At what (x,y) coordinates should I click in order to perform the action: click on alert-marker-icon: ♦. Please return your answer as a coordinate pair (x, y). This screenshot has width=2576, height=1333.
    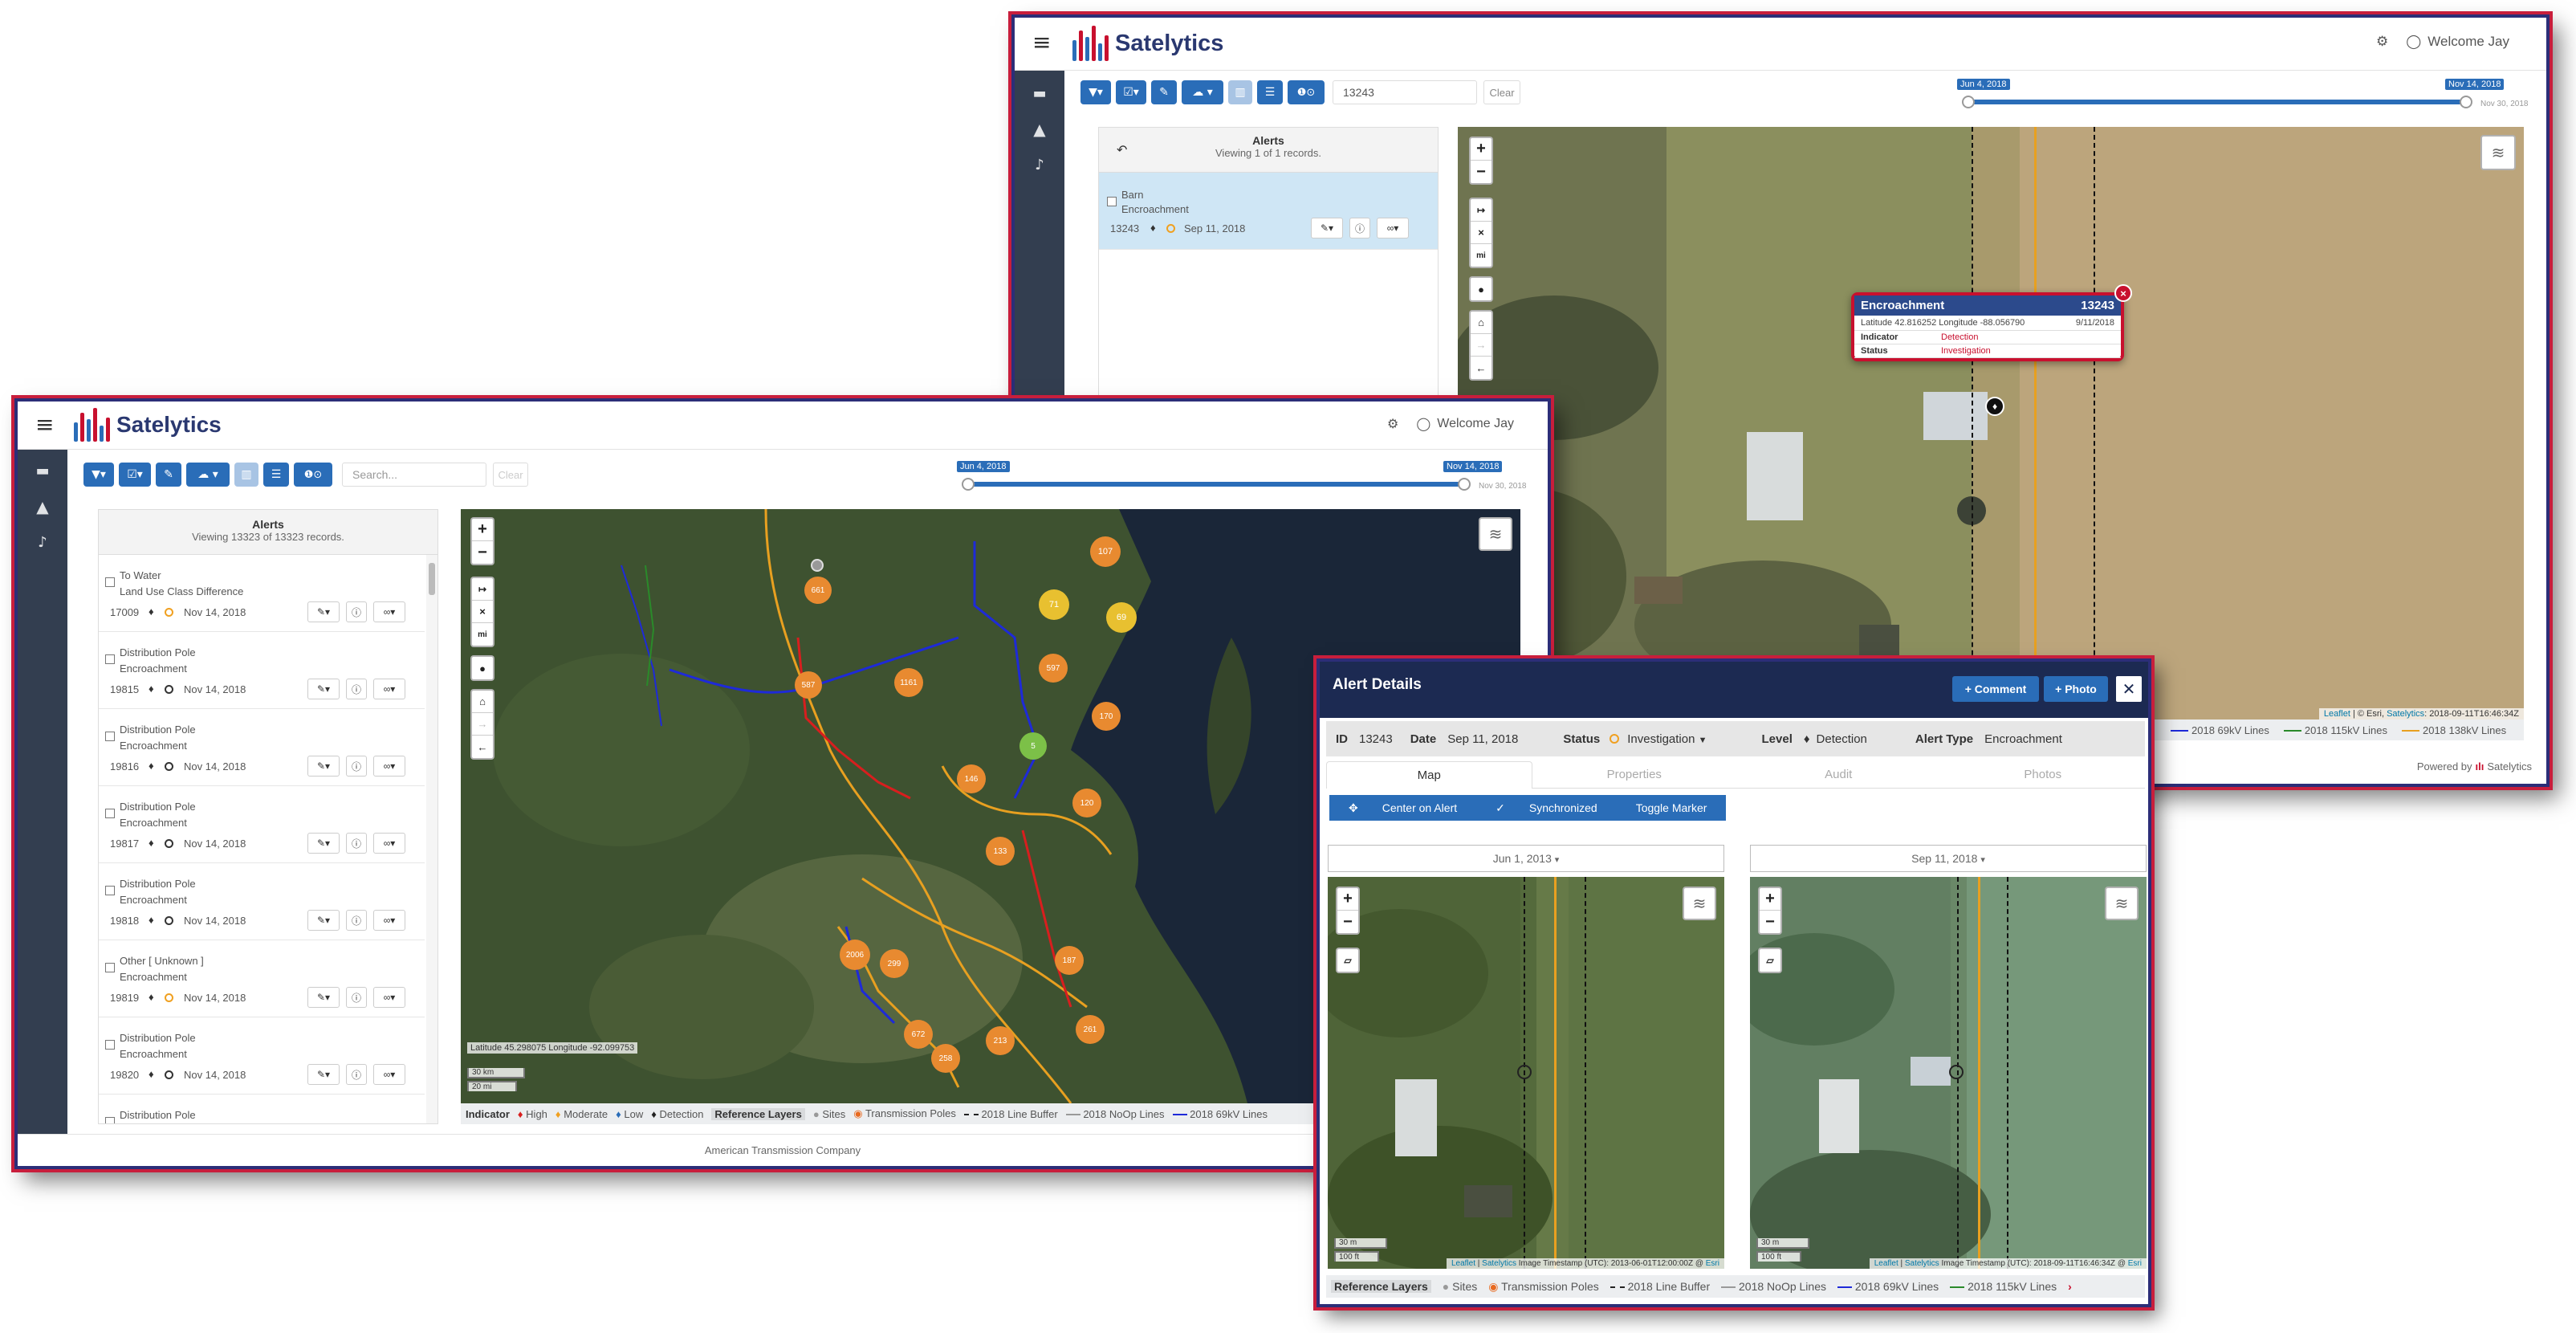
    Looking at the image, I should click on (1994, 406).